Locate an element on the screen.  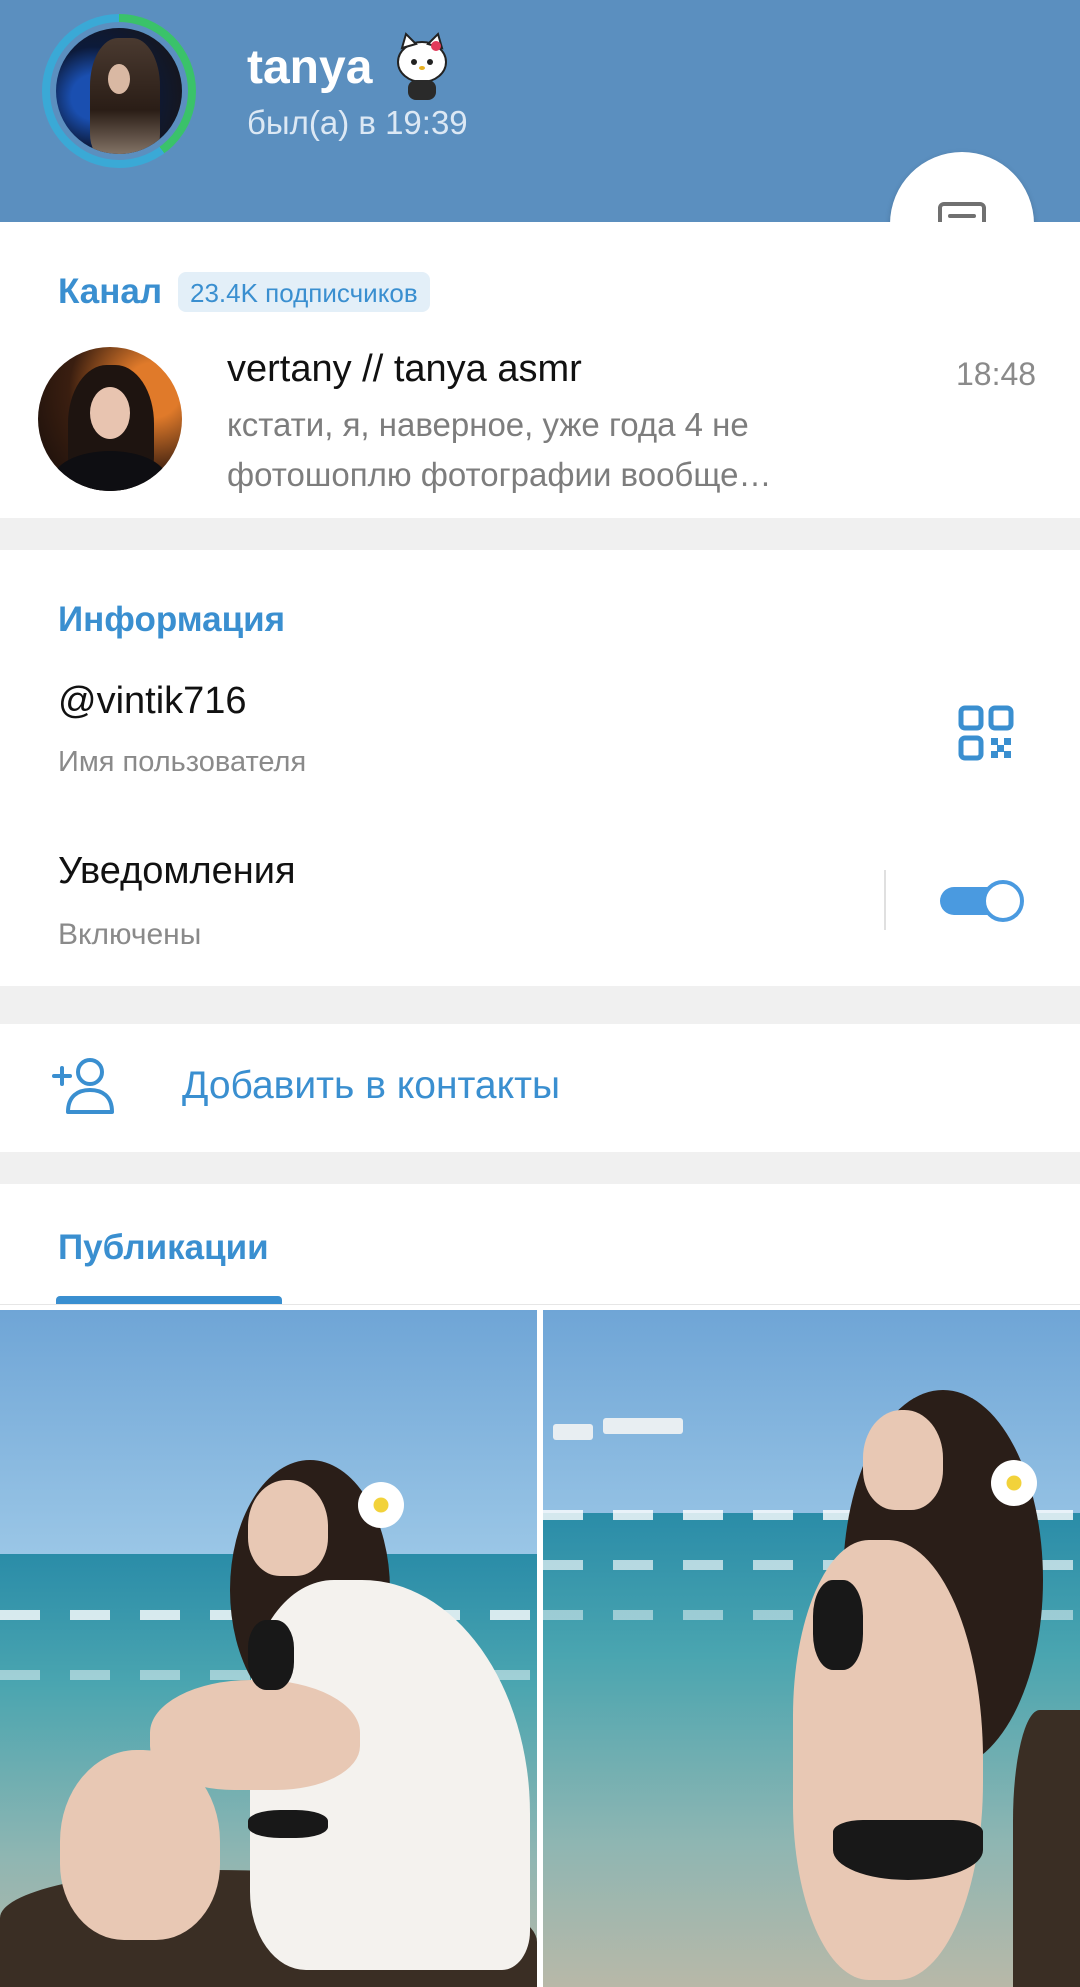
notifications-state: Включены is located at coordinates (130, 934).